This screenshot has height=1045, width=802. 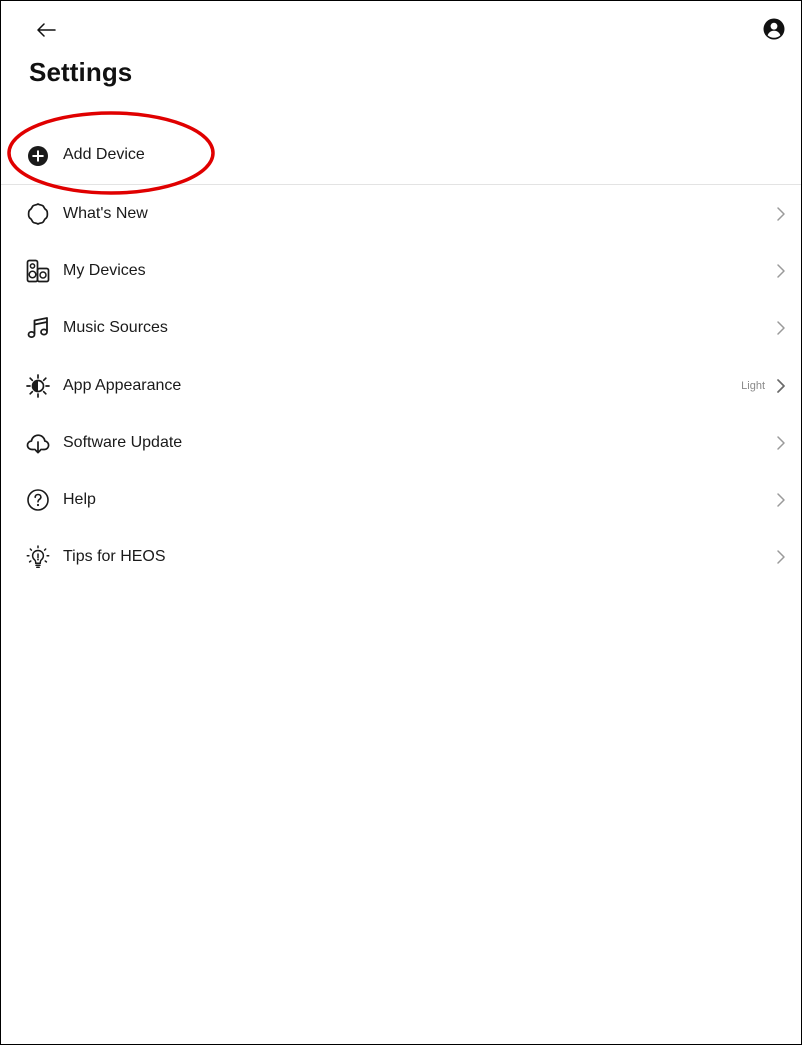 I want to click on appearance-value: Light, so click(x=753, y=385).